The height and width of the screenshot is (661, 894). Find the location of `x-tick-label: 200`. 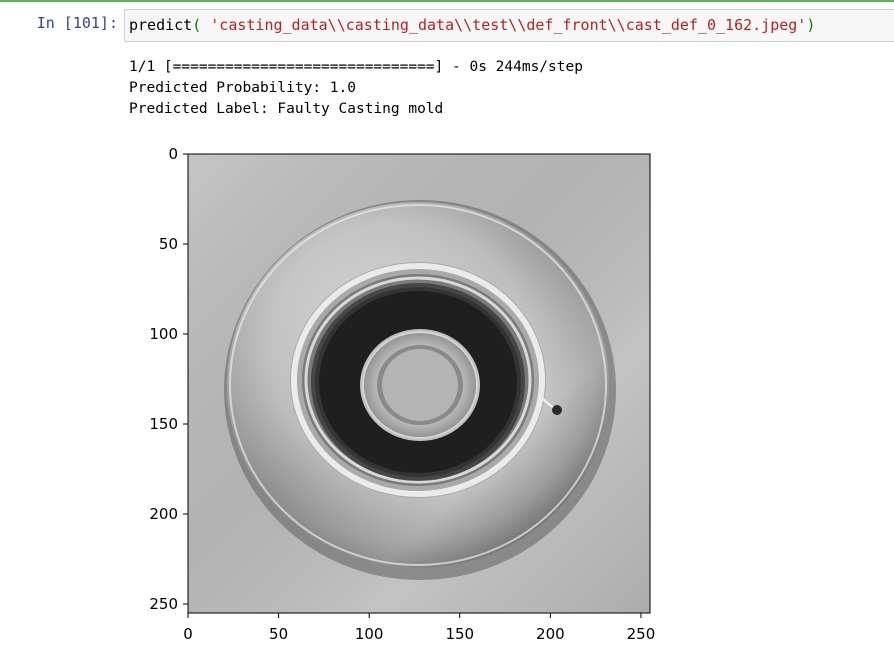

x-tick-label: 200 is located at coordinates (550, 634).